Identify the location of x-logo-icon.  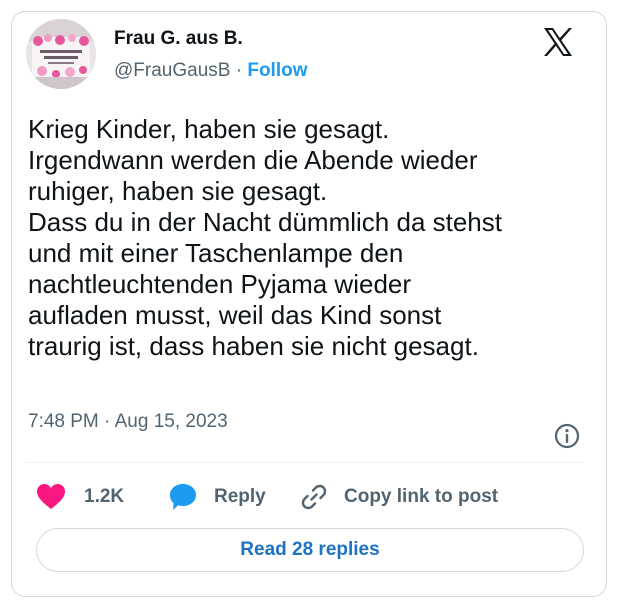
(558, 42).